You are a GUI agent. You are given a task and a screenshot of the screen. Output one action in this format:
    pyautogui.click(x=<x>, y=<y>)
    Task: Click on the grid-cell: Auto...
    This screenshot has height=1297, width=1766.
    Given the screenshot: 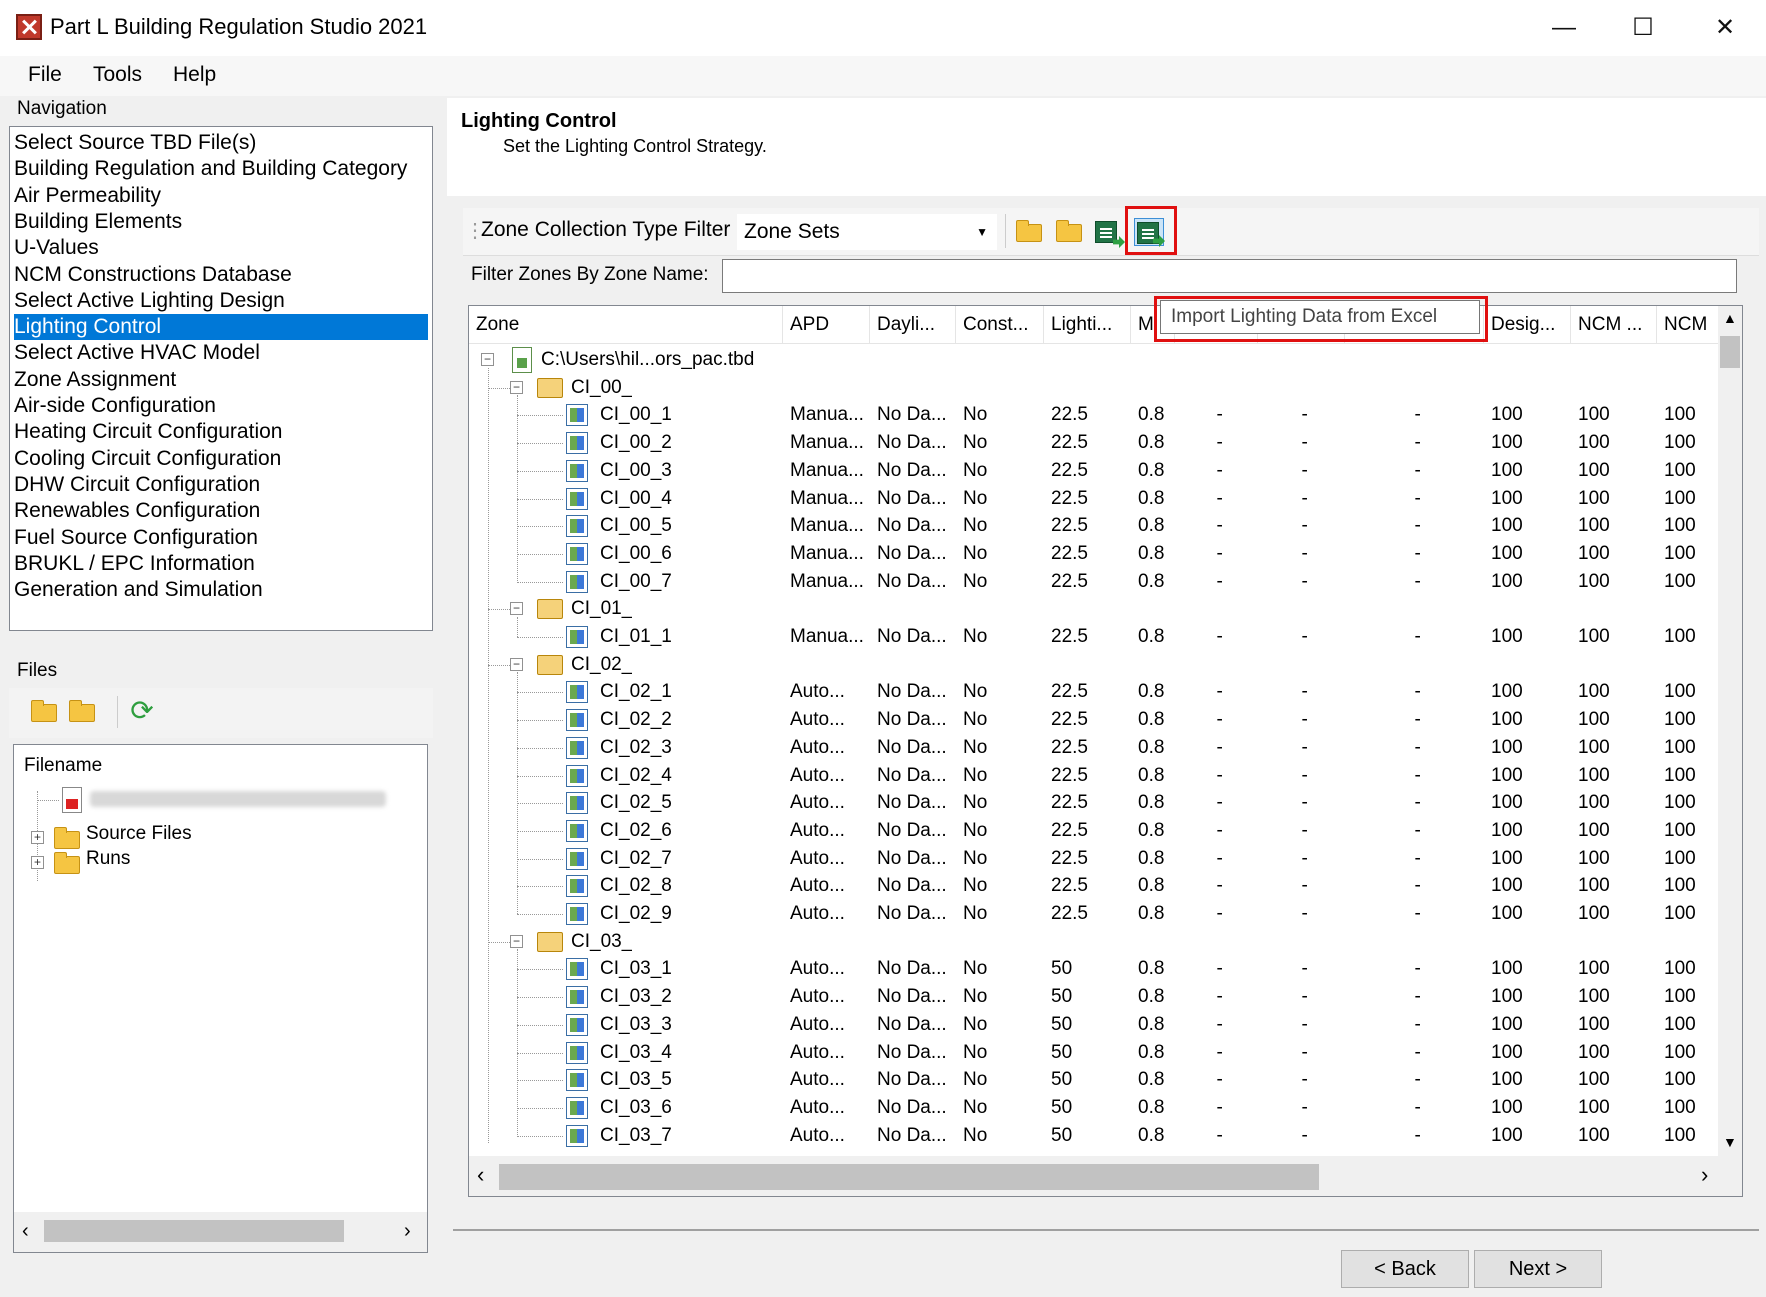 What is the action you would take?
    pyautogui.click(x=817, y=747)
    